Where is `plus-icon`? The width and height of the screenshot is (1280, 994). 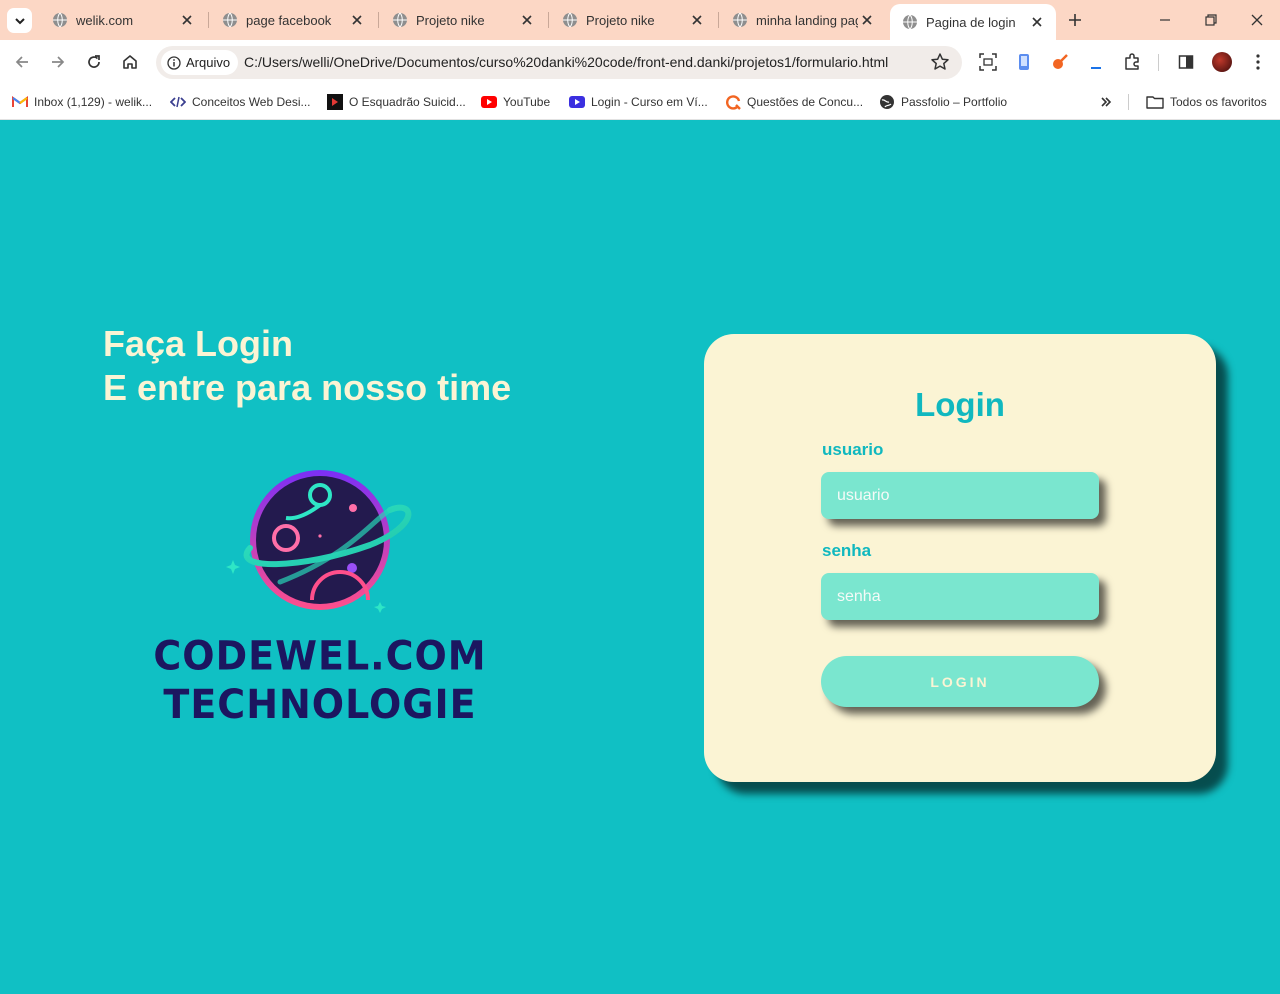
plus-icon is located at coordinates (1075, 20).